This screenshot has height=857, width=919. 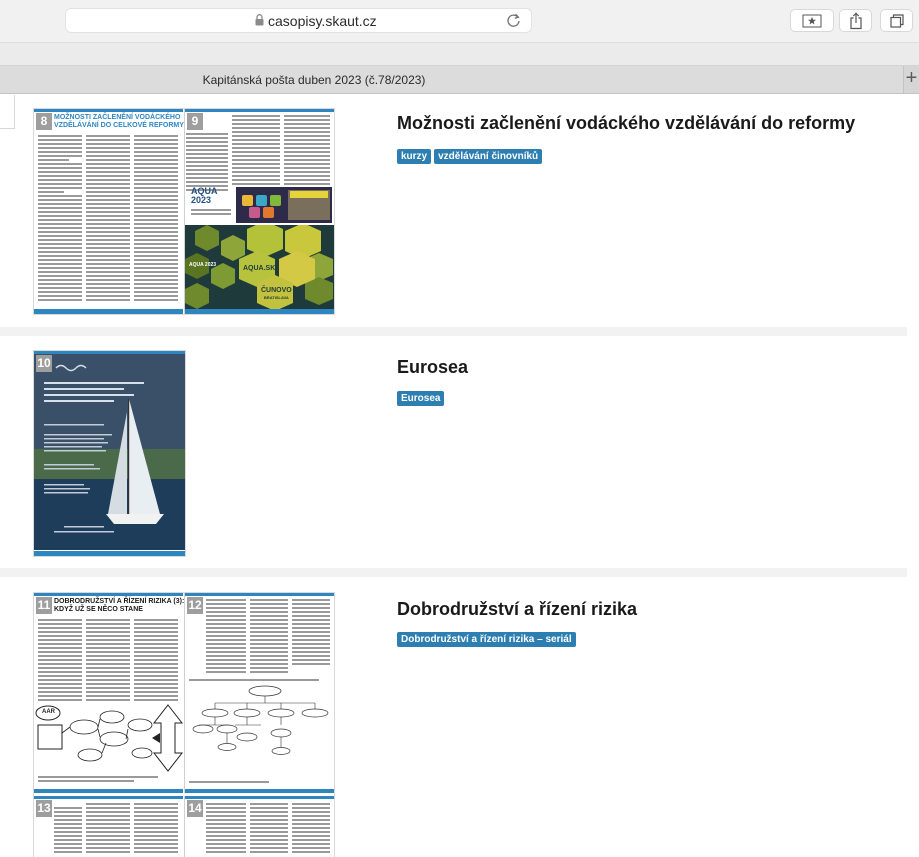 What do you see at coordinates (203, 265) in the screenshot?
I see `aqua-2023-label: AQUA 2023` at bounding box center [203, 265].